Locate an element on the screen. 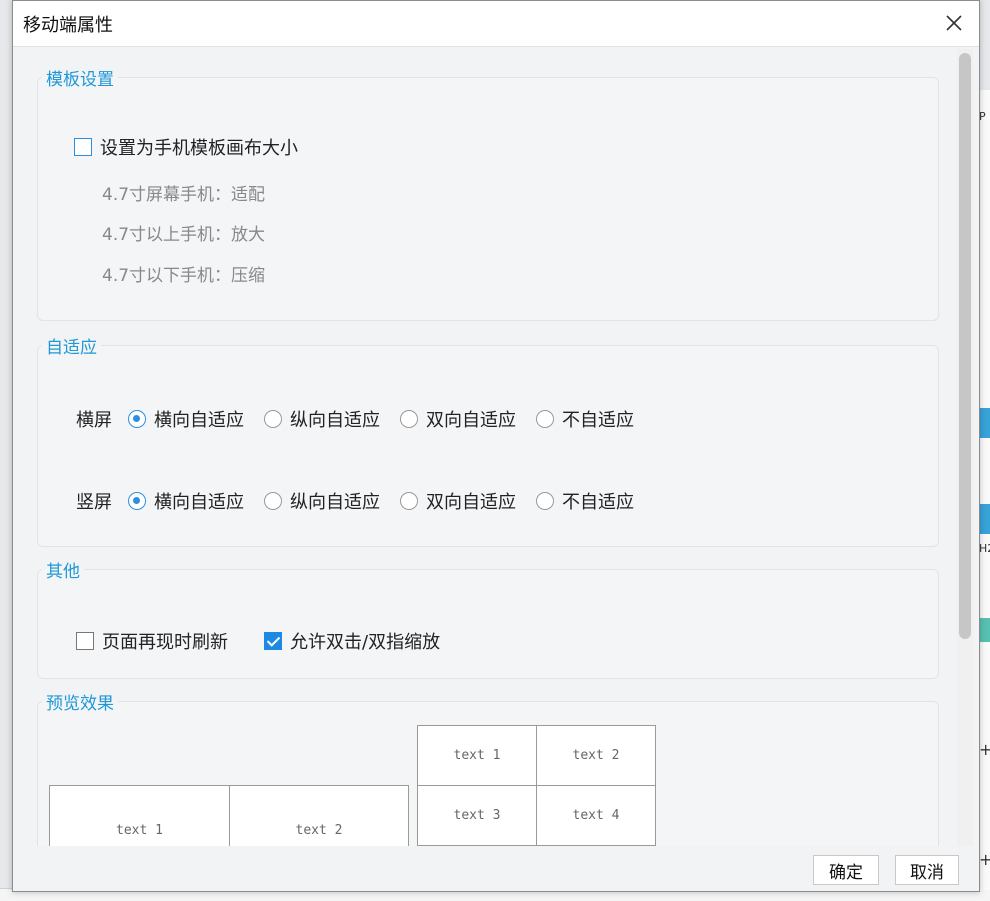 Image resolution: width=990 pixels, height=901 pixels. landscape-preview-cell: text 2 is located at coordinates (319, 815).